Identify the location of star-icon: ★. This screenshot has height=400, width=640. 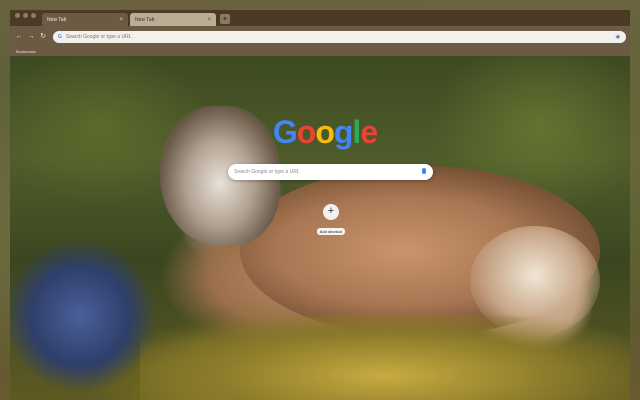
(618, 37).